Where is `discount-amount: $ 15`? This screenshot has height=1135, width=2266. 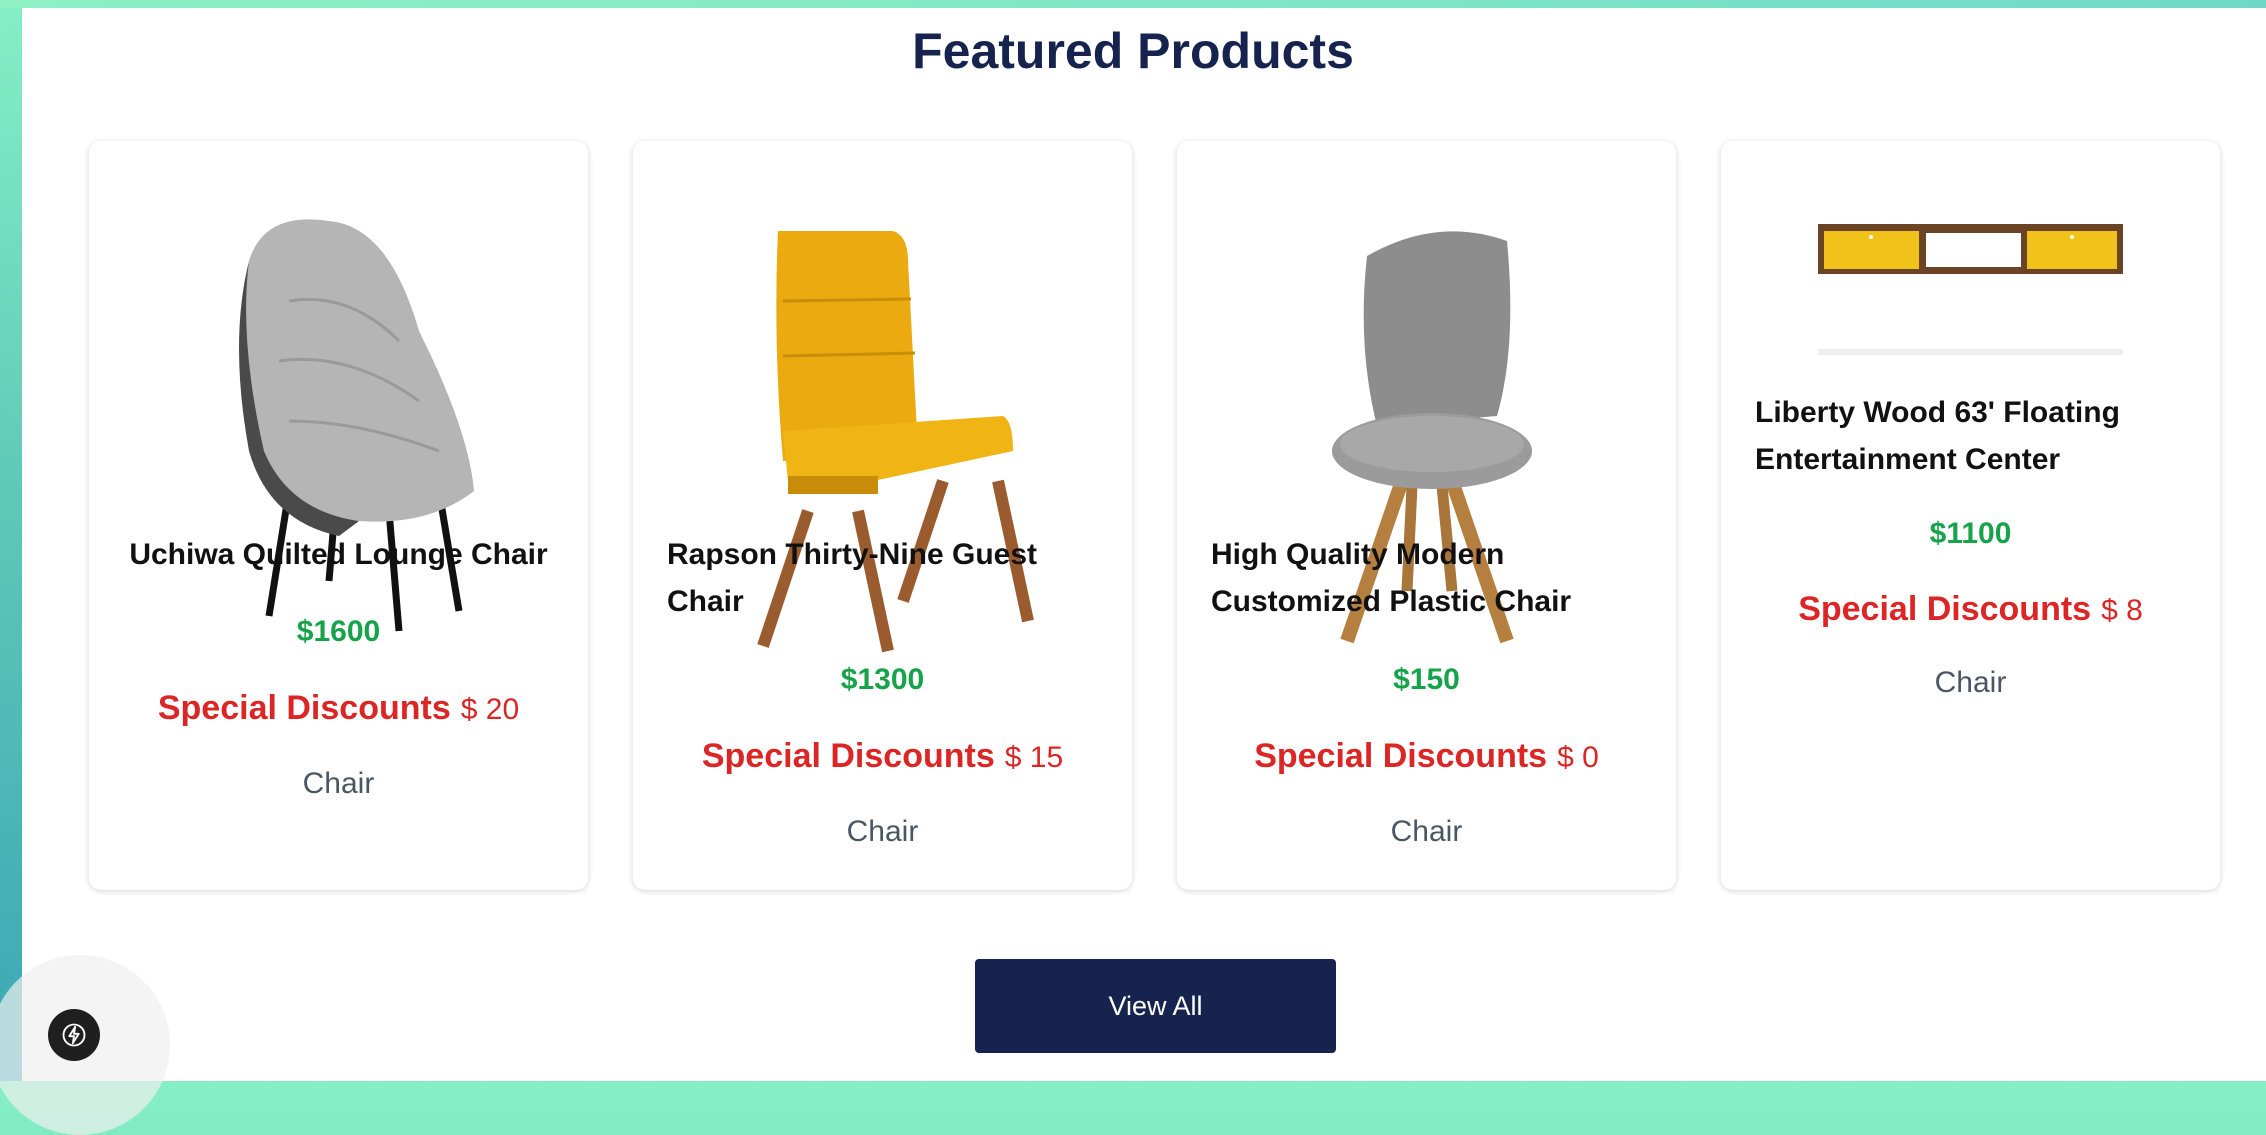
discount-amount: $ 15 is located at coordinates (1034, 757).